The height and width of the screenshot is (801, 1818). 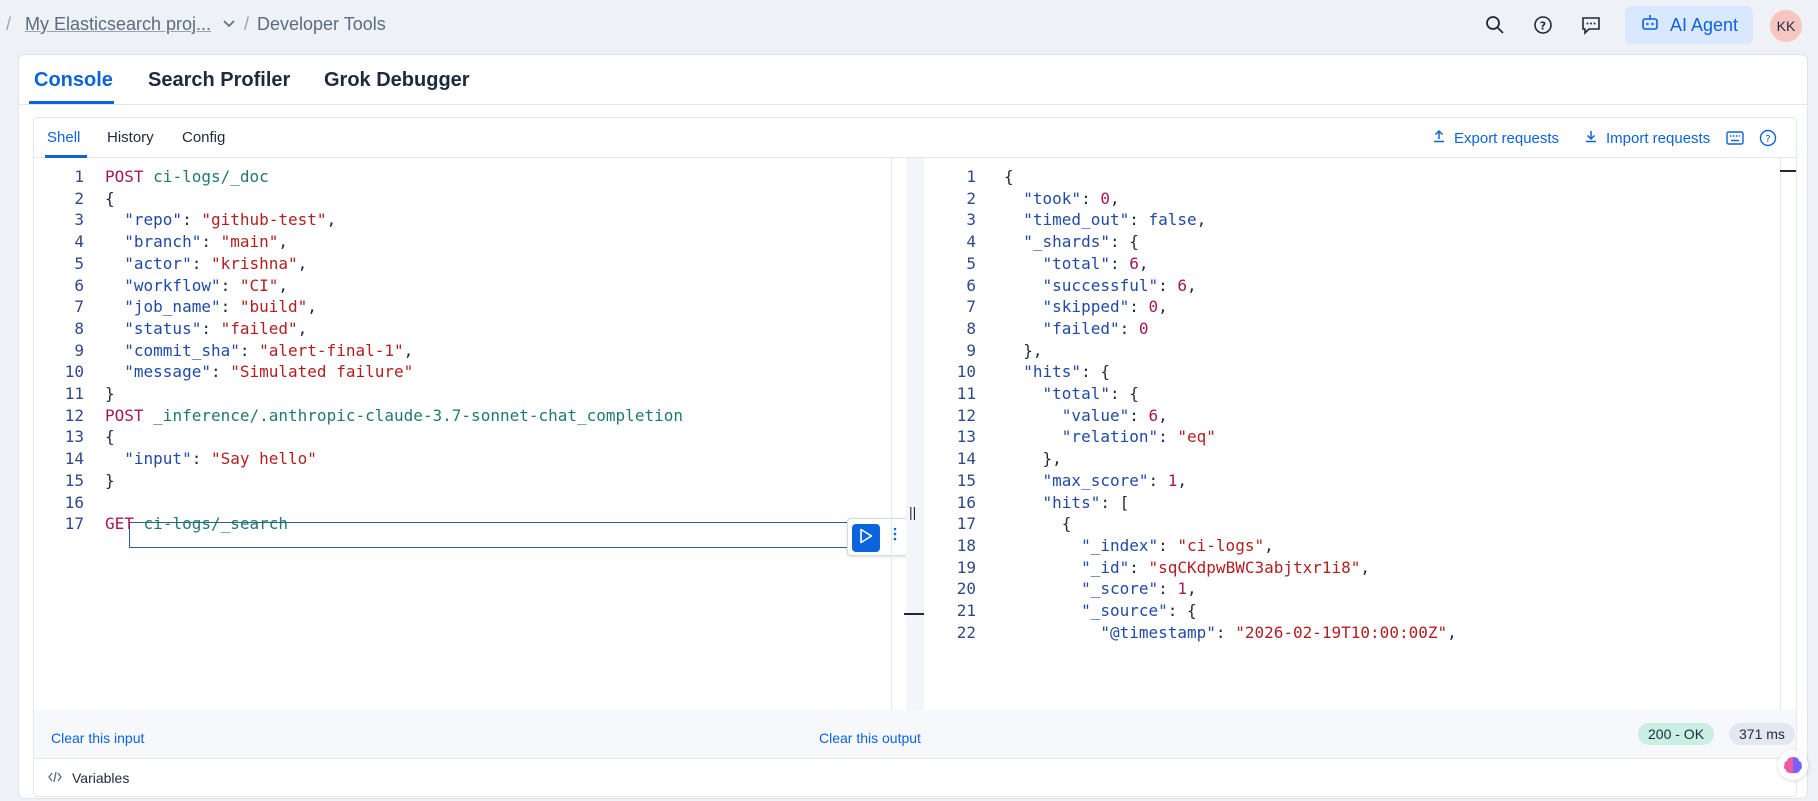 What do you see at coordinates (229, 24) in the screenshot?
I see `chevron-down-icon` at bounding box center [229, 24].